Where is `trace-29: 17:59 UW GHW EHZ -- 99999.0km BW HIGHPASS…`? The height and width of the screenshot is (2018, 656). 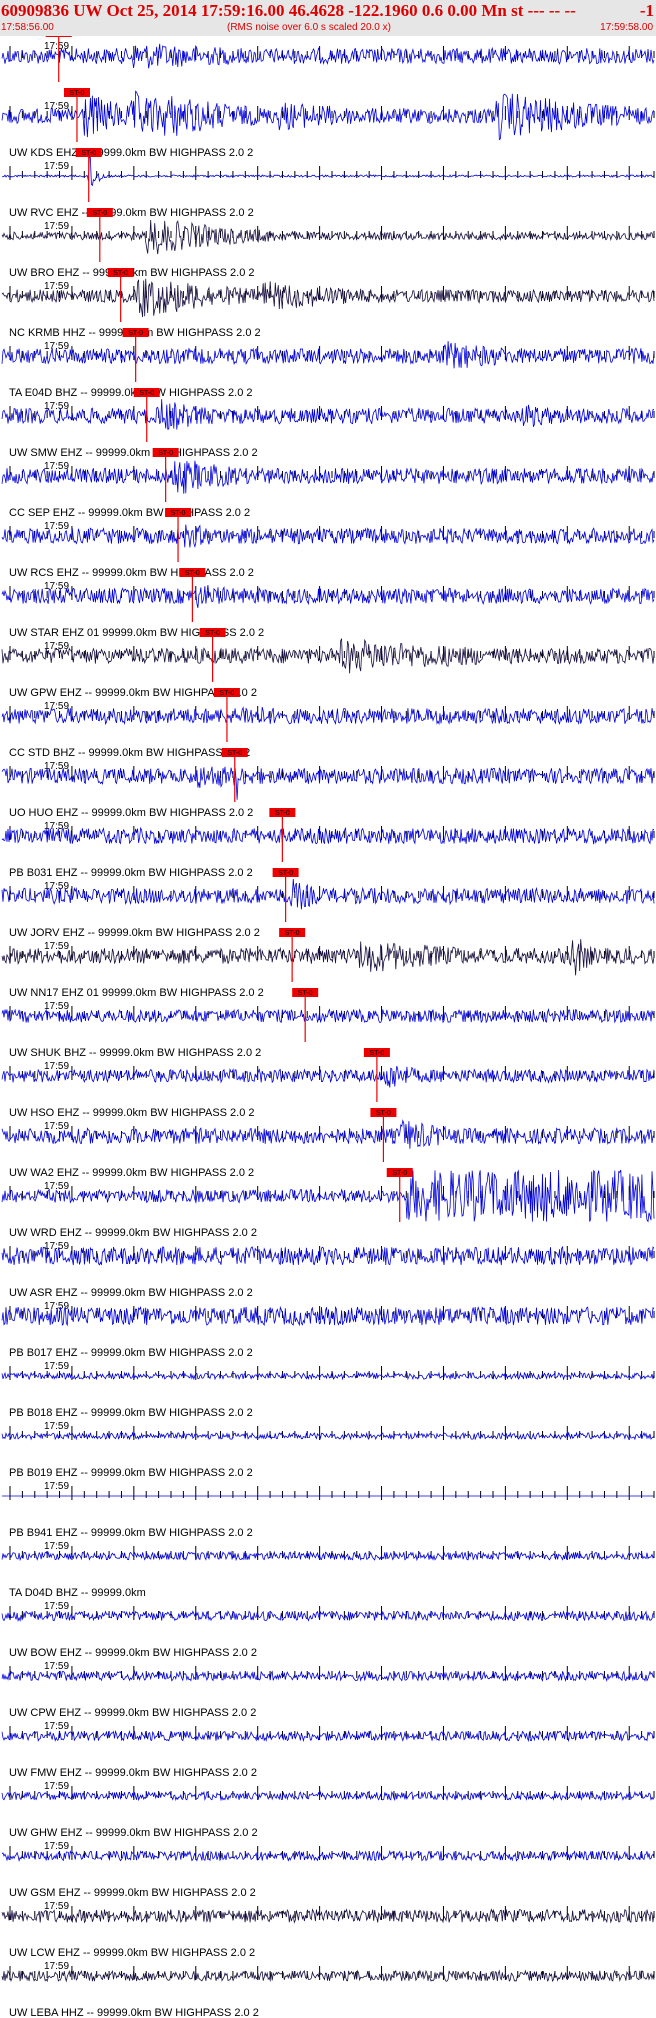 trace-29: 17:59 UW GHW EHZ -- 99999.0km BW HIGHPASS… is located at coordinates (328, 1810).